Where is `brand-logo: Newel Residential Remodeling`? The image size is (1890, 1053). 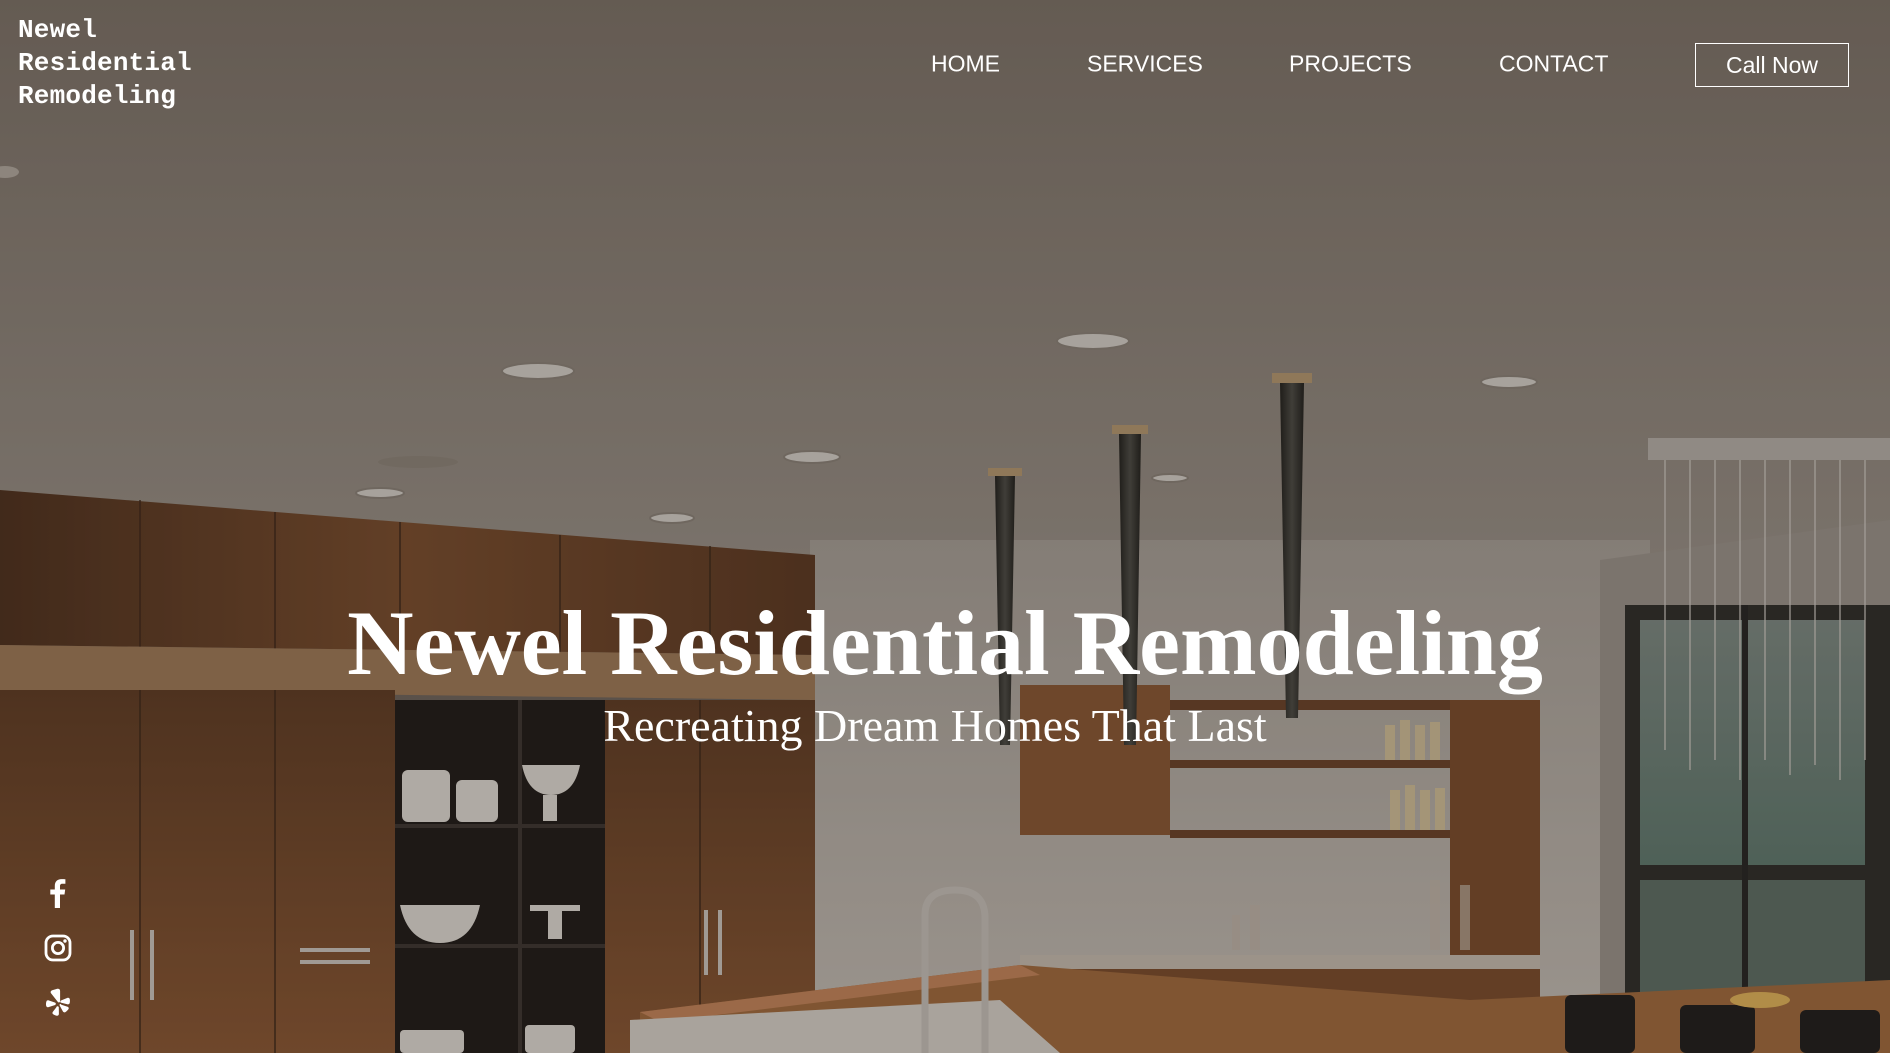 brand-logo: Newel Residential Remodeling is located at coordinates (138, 63).